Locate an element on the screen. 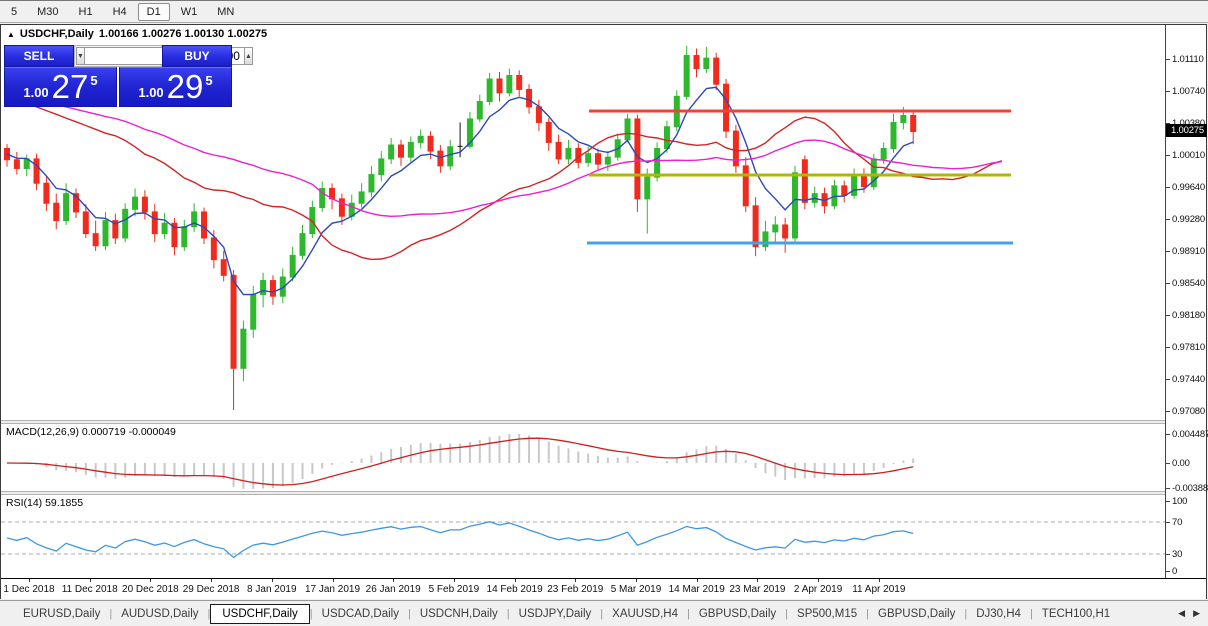  chart-tab-usdcad-daily: USDCAD,Daily is located at coordinates (360, 614).